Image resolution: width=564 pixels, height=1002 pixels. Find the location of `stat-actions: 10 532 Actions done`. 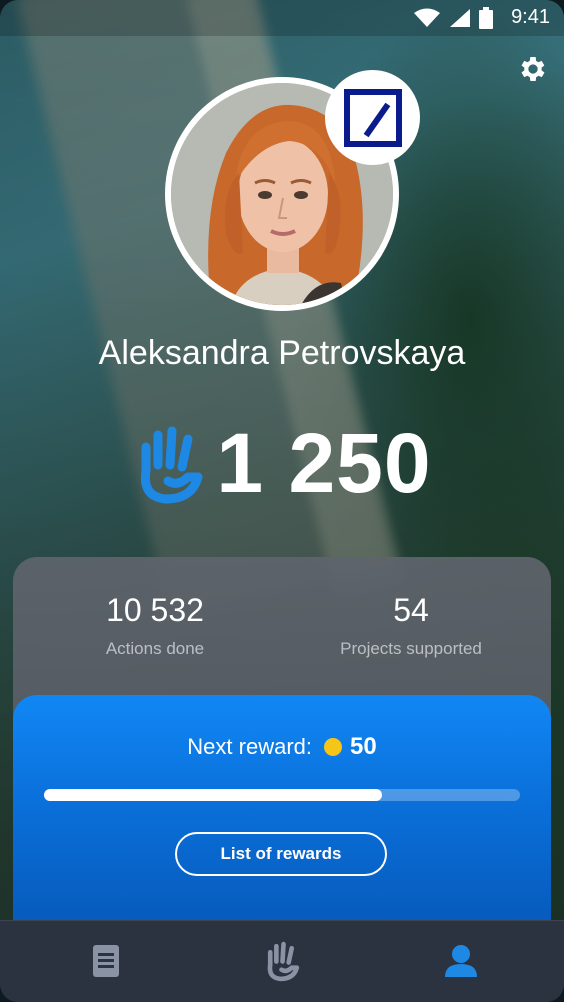

stat-actions: 10 532 Actions done is located at coordinates (155, 625).